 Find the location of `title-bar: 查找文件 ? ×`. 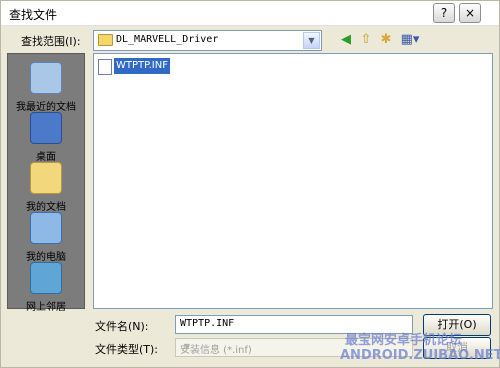

title-bar: 查找文件 ? × is located at coordinates (250, 13).